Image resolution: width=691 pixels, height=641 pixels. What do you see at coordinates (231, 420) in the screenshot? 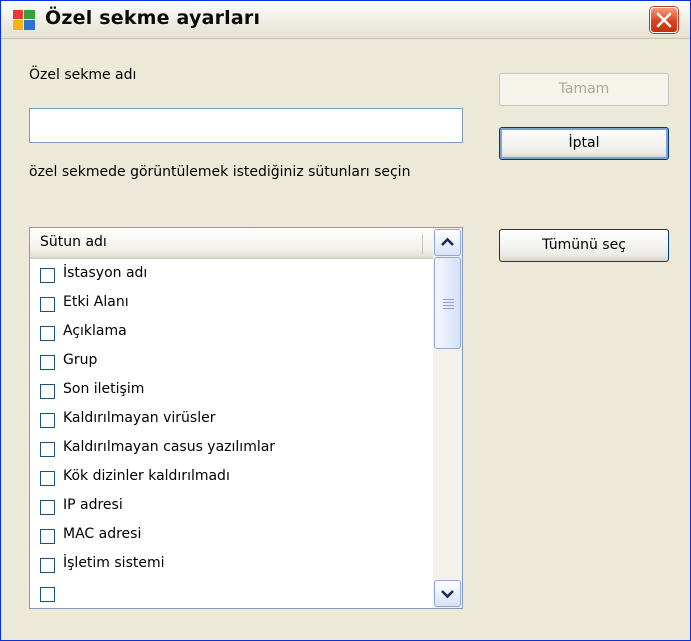
I see `list-item: Kaldırılmayan virüsler` at bounding box center [231, 420].